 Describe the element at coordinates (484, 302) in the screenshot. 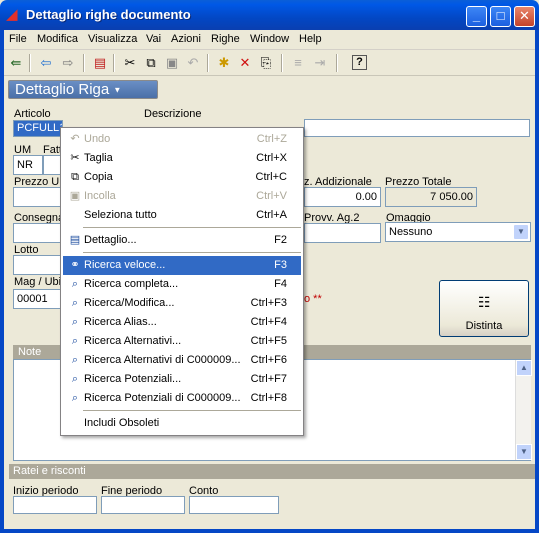

I see `bill-of-materials-icon: ☷` at that location.